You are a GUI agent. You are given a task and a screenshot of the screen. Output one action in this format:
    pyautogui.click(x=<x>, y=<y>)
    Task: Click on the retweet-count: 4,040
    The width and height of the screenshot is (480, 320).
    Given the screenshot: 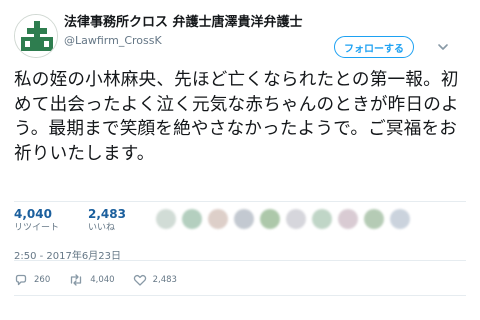 What is the action you would take?
    pyautogui.click(x=102, y=280)
    